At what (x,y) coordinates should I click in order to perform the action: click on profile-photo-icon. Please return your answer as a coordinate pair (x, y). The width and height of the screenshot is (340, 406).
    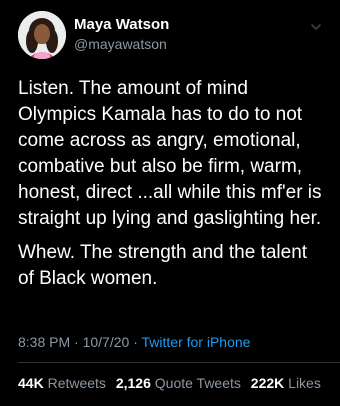
    Looking at the image, I should click on (42, 35).